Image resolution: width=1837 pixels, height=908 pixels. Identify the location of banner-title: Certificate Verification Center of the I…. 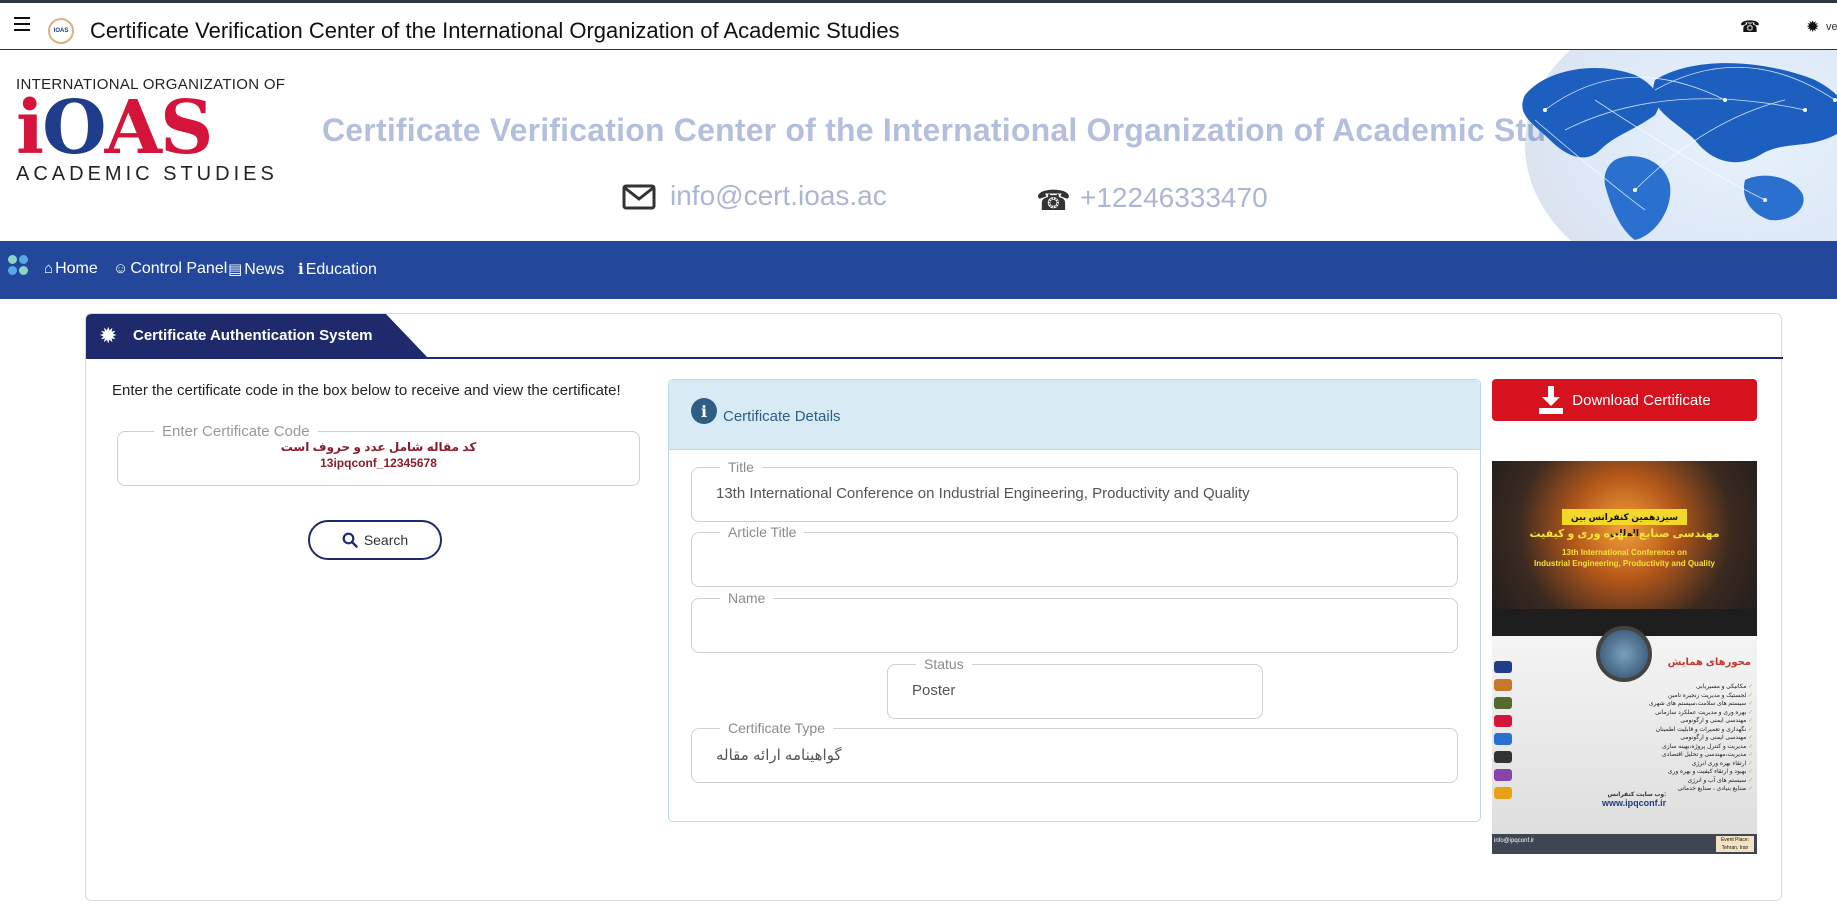
(966, 130).